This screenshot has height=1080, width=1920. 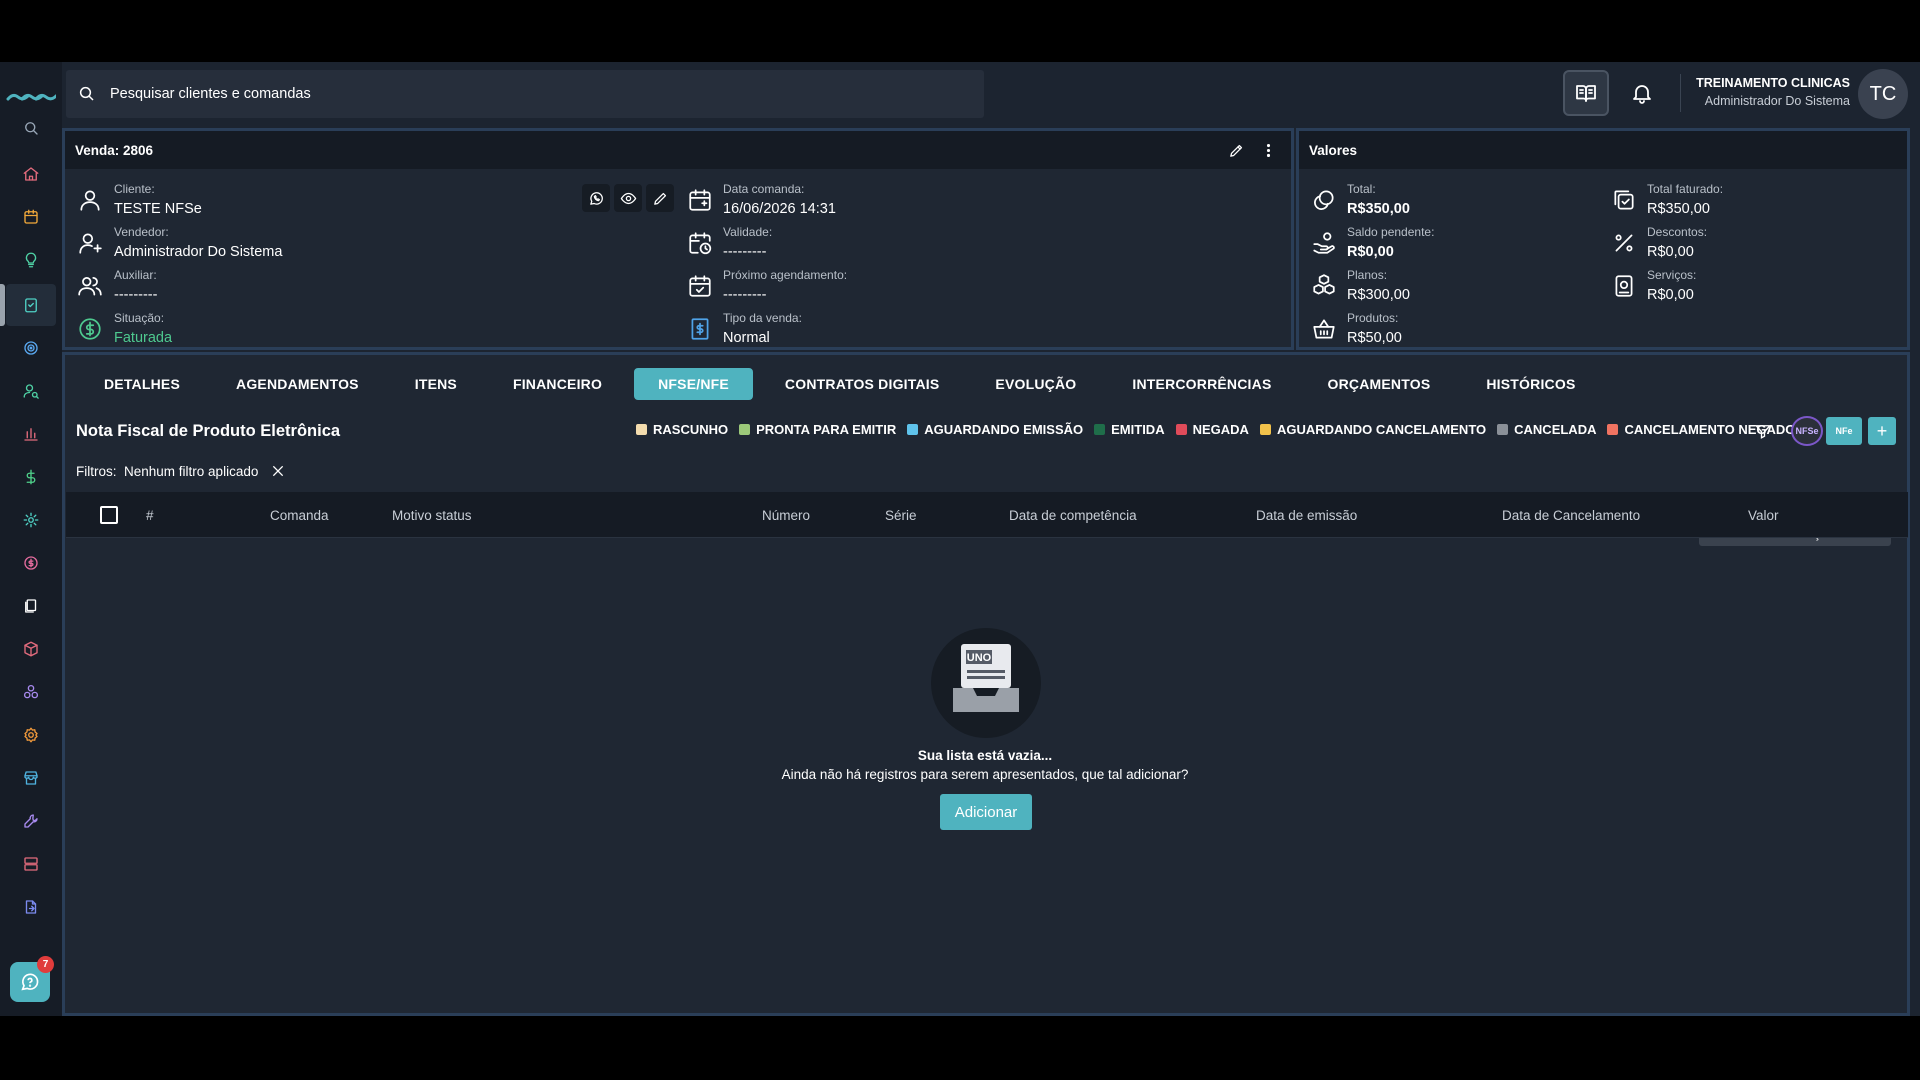 What do you see at coordinates (1677, 242) in the screenshot?
I see `discounts-field: Descontos: R$0,00` at bounding box center [1677, 242].